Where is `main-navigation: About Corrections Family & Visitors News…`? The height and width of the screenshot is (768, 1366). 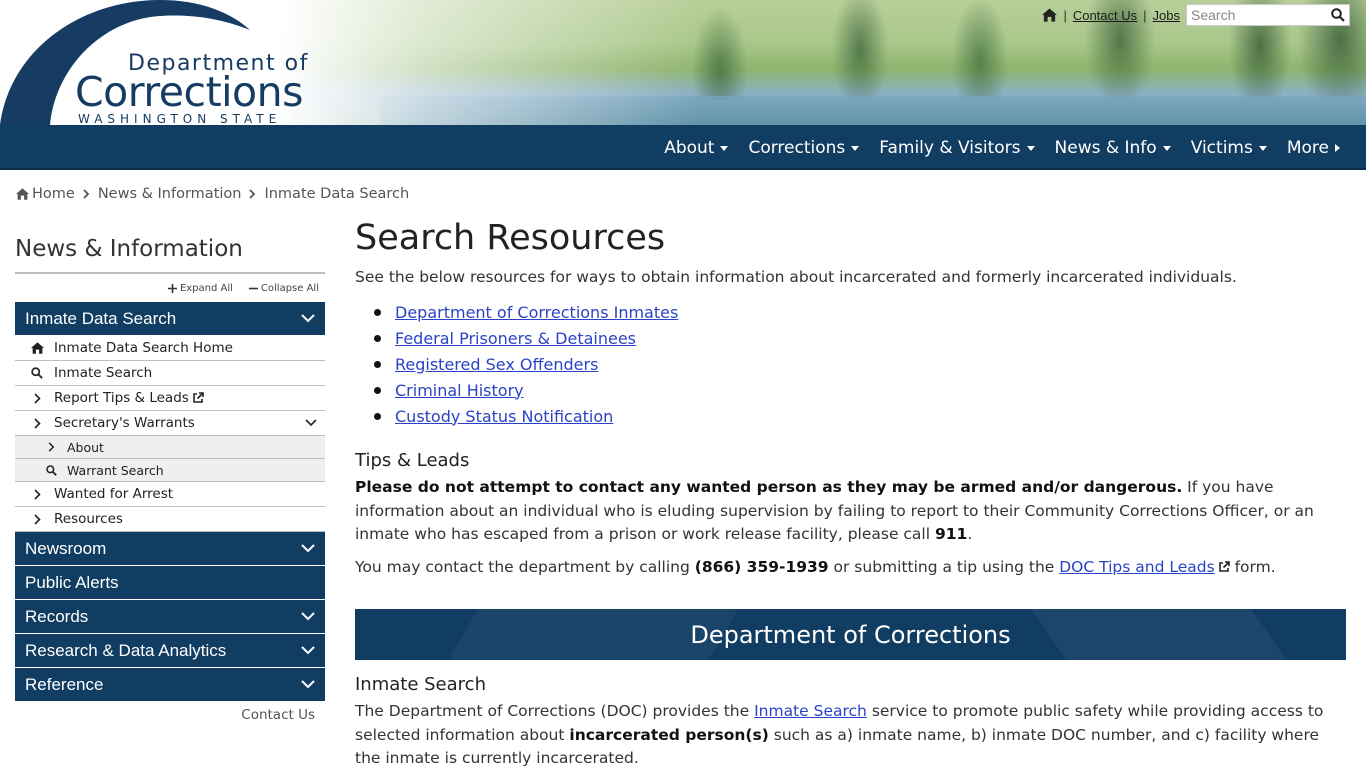 main-navigation: About Corrections Family & Visitors News… is located at coordinates (683, 147).